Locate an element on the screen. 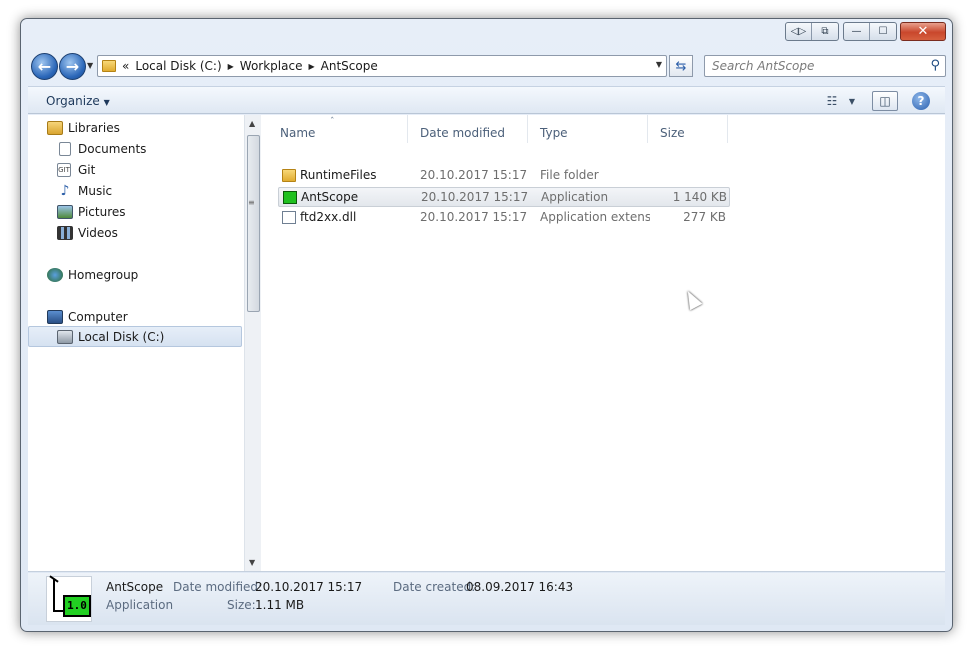 This screenshot has width=973, height=653. nav-item-libraries: Libraries is located at coordinates (135, 127).